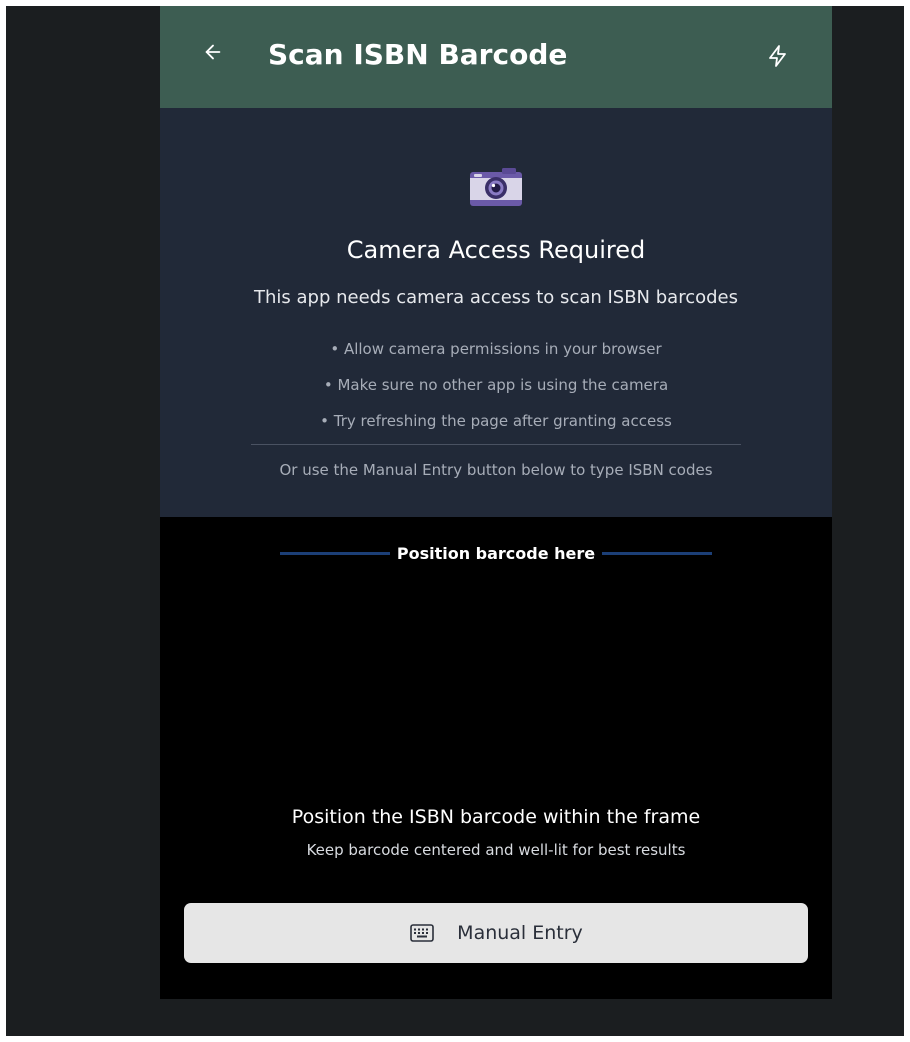 This screenshot has height=1042, width=910. I want to click on scan-frame-label: Position barcode here, so click(496, 553).